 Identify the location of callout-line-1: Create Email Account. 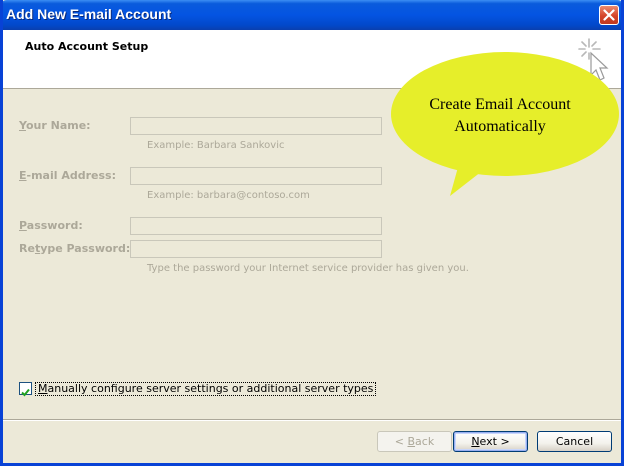
(500, 104).